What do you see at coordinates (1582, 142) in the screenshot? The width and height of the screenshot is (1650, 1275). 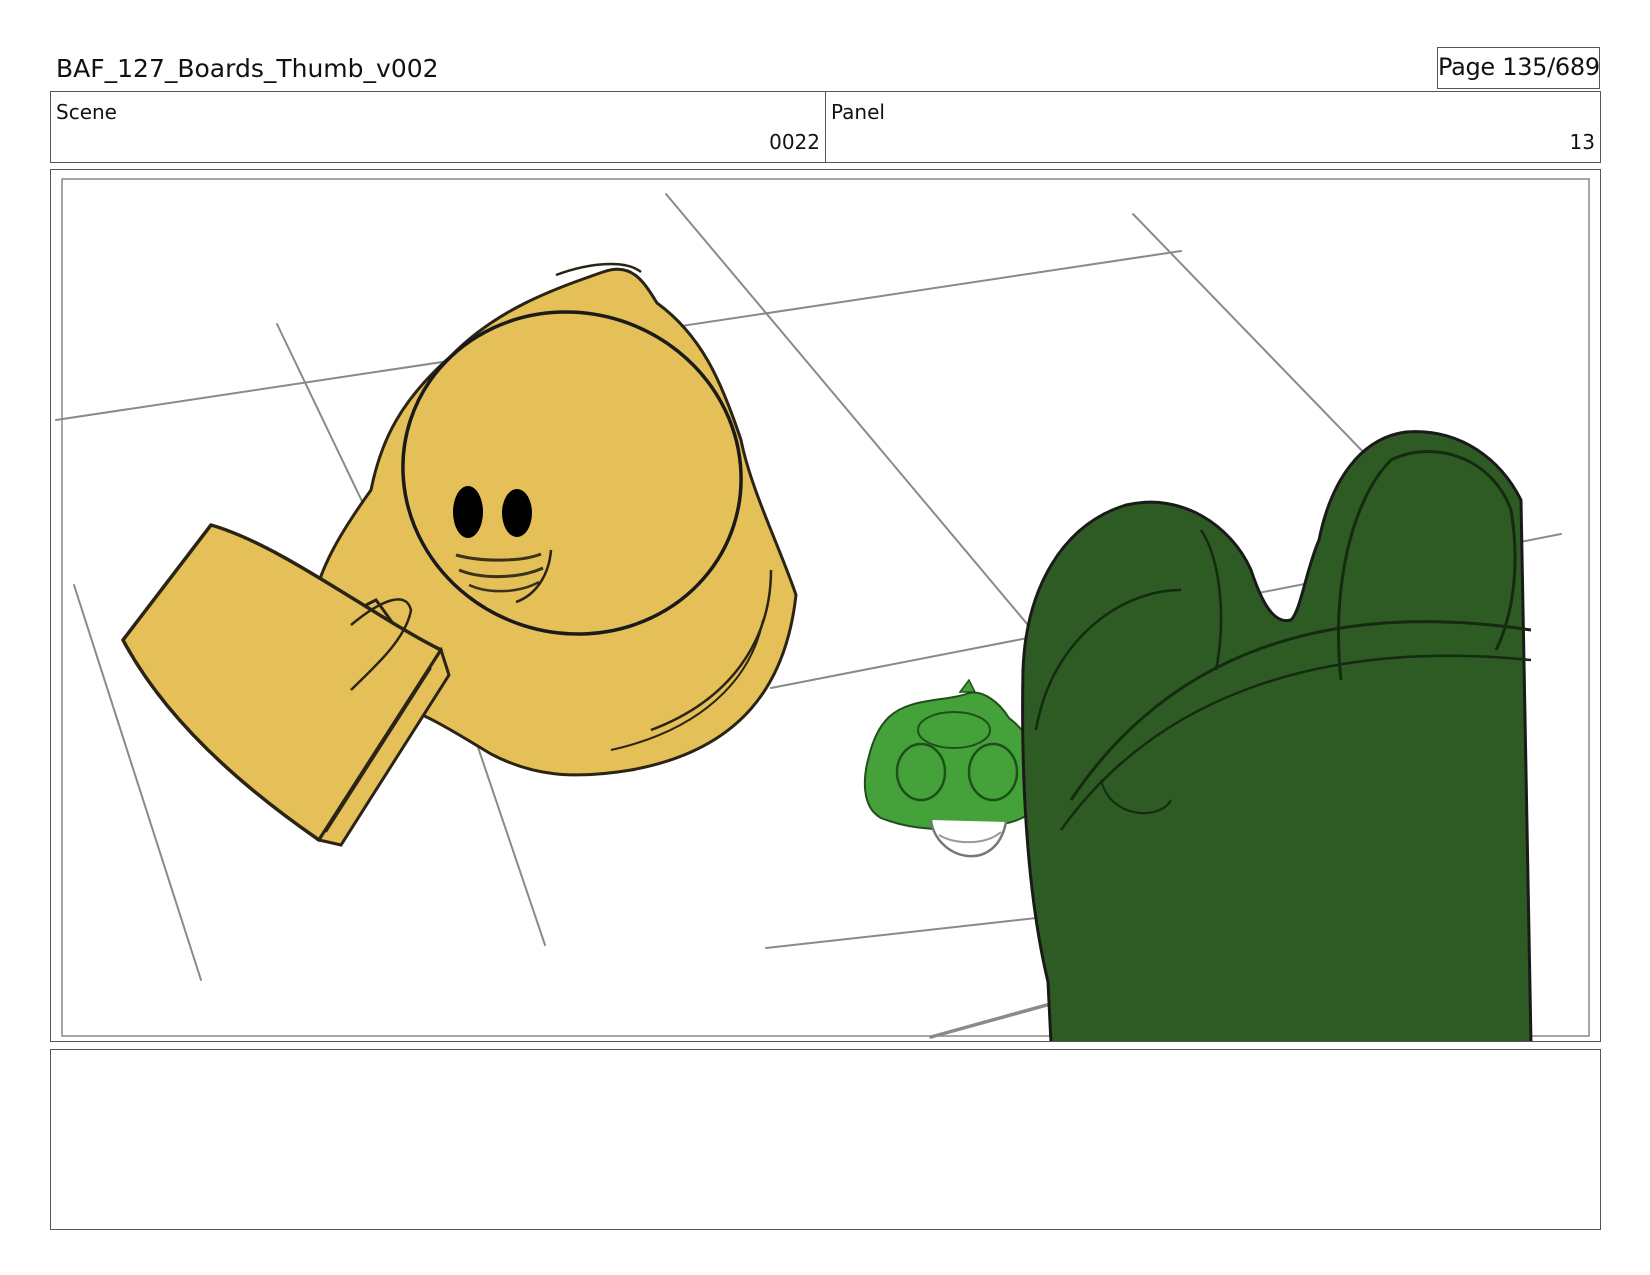 I see `panel-number: 13` at bounding box center [1582, 142].